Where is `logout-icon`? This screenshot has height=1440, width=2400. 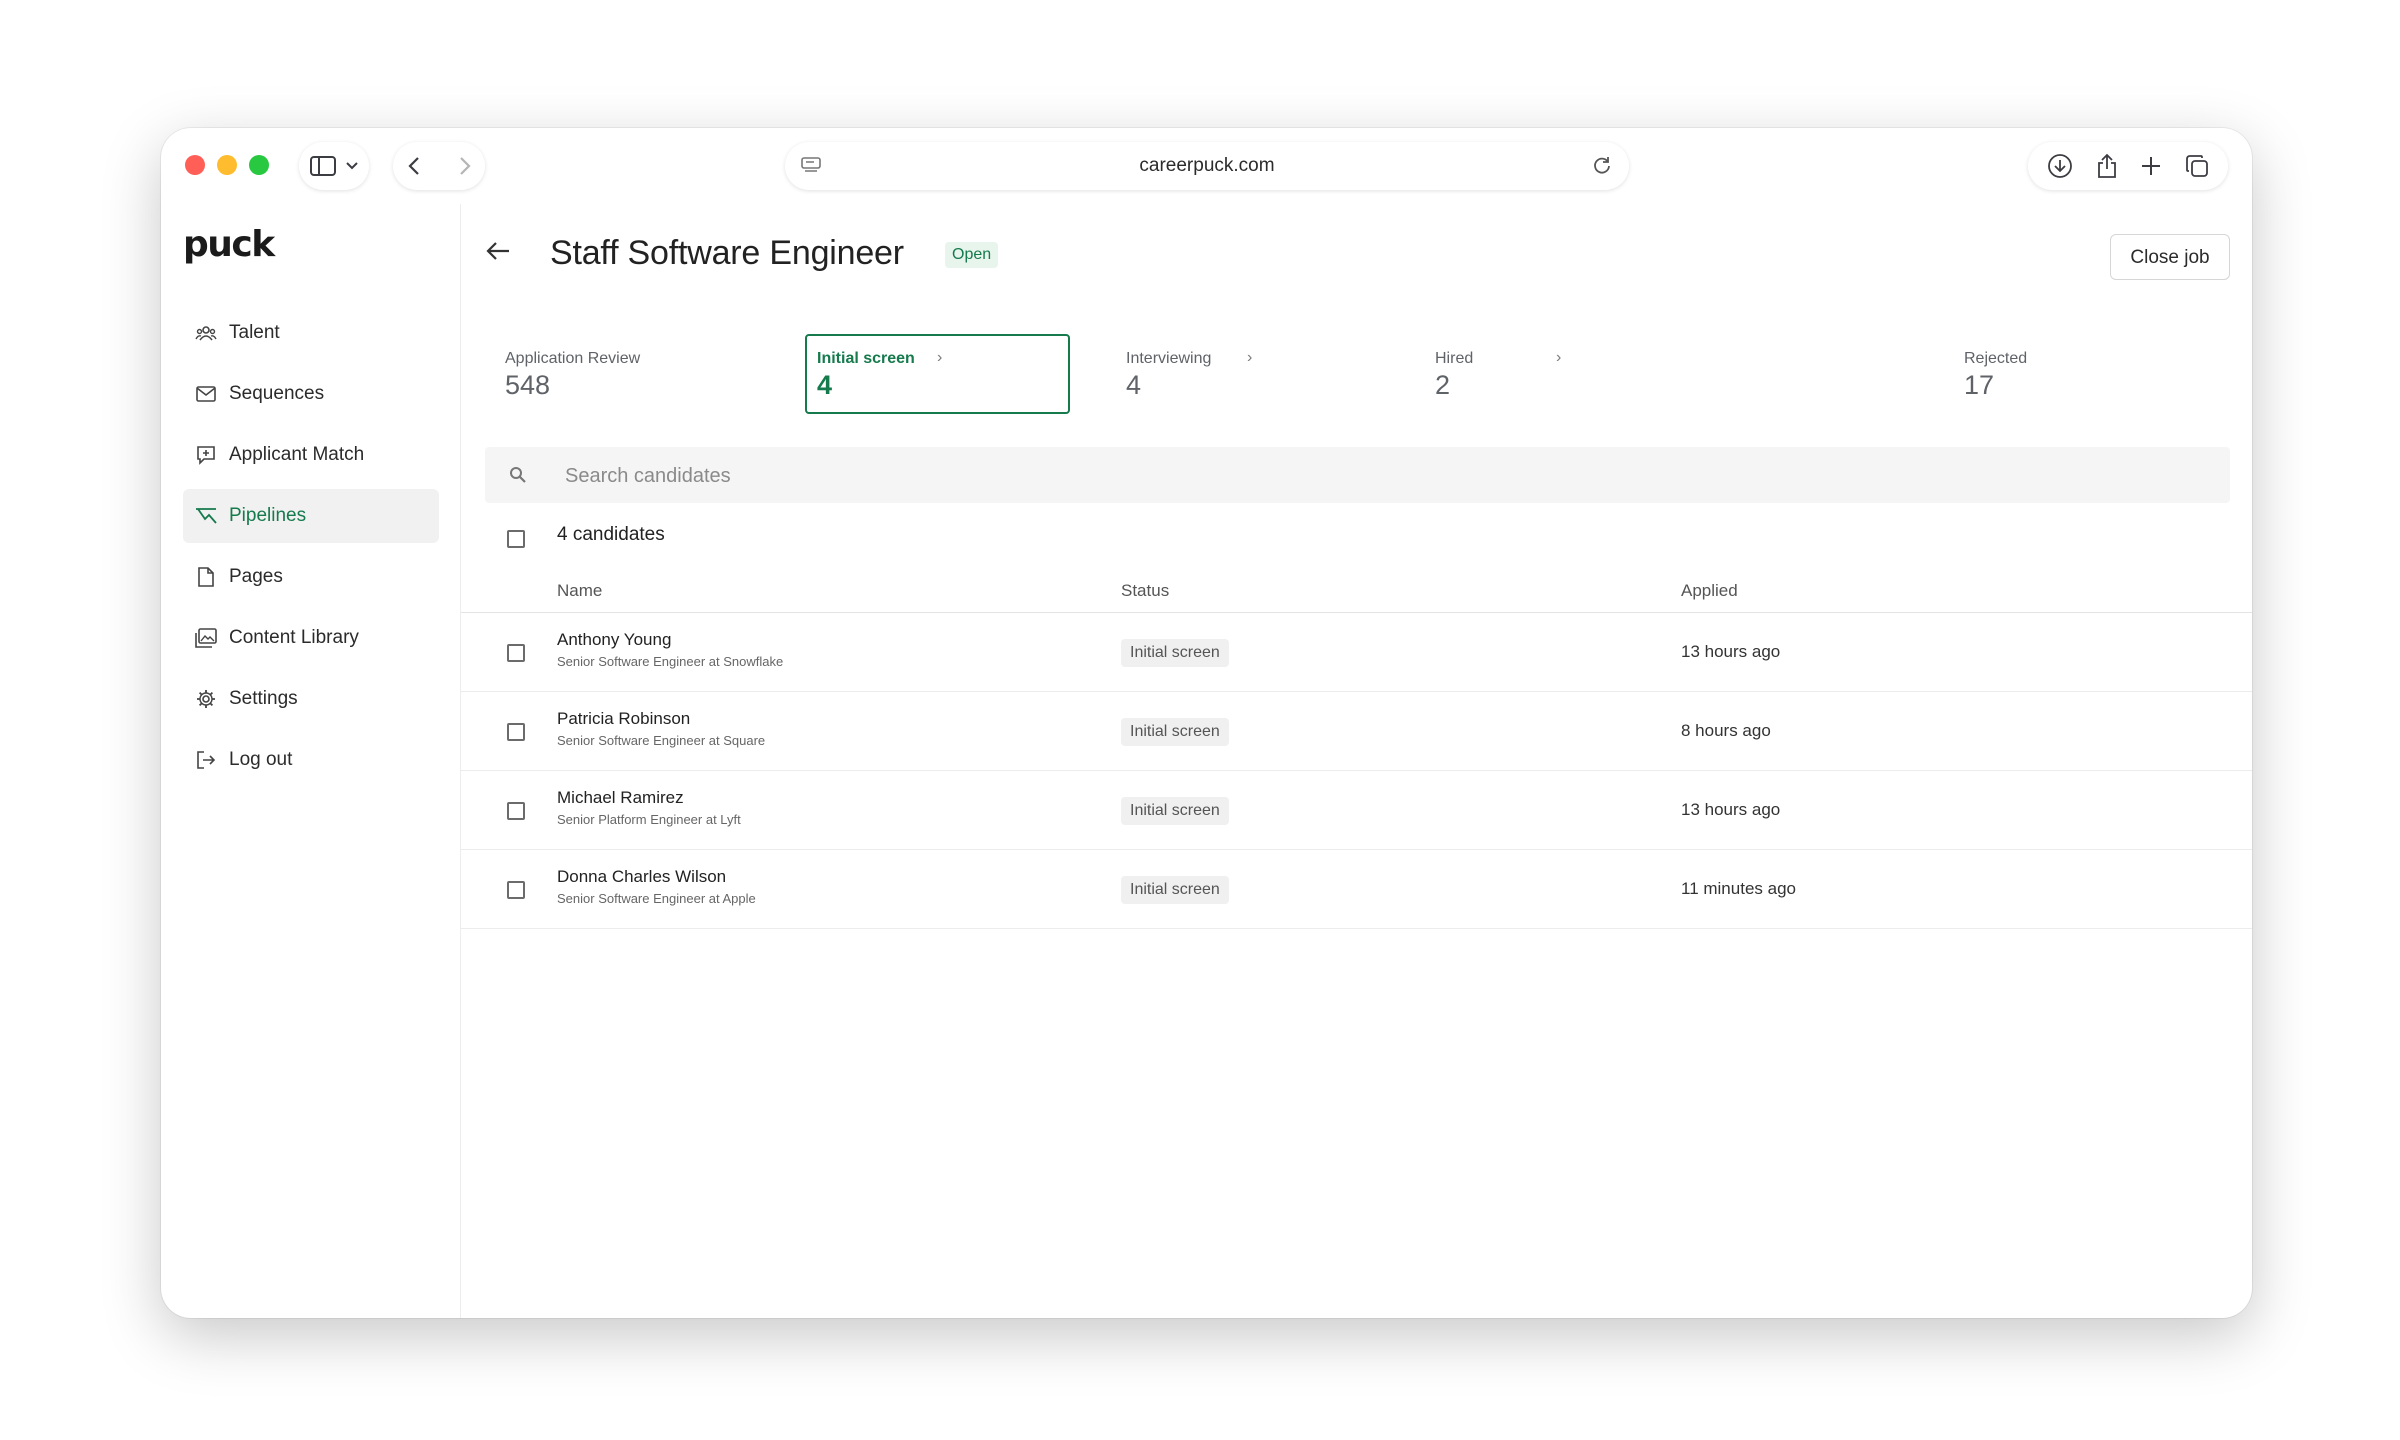
logout-icon is located at coordinates (206, 760).